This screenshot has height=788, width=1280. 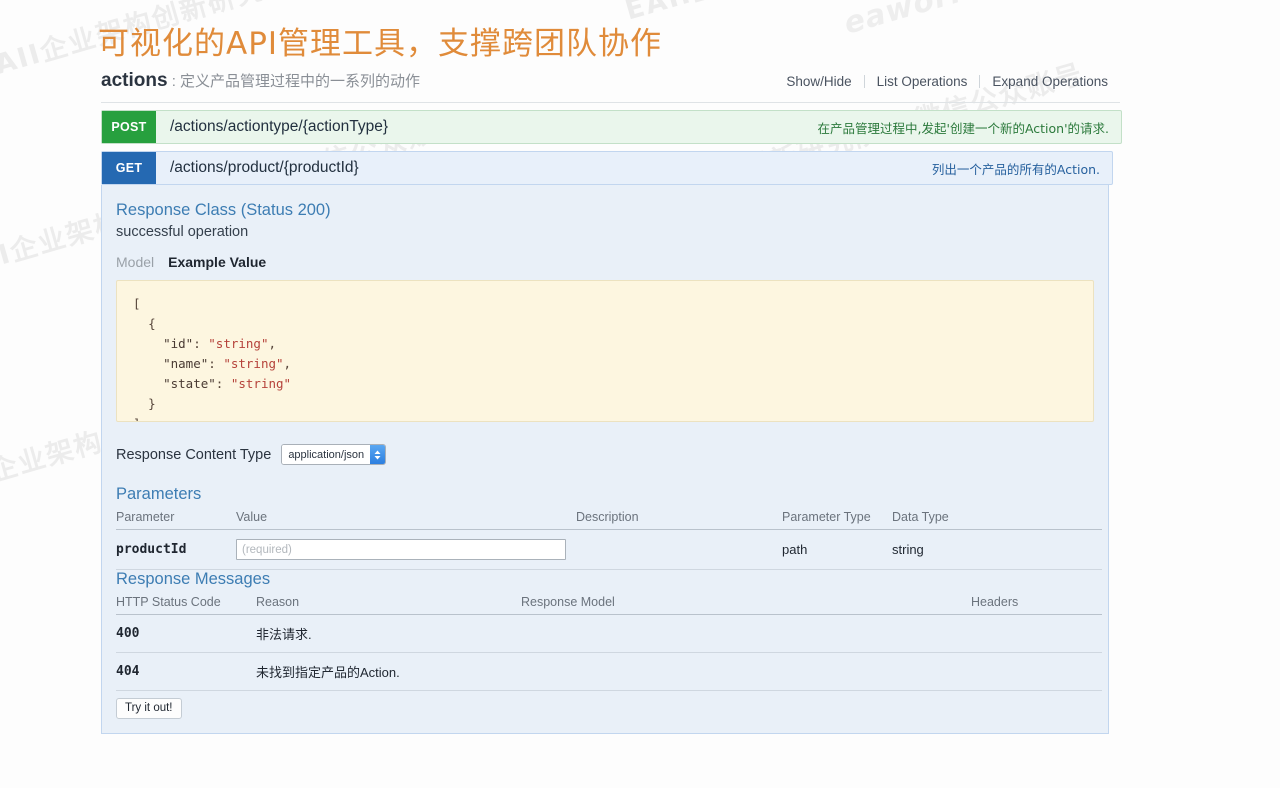 I want to click on productid-input, so click(x=401, y=549).